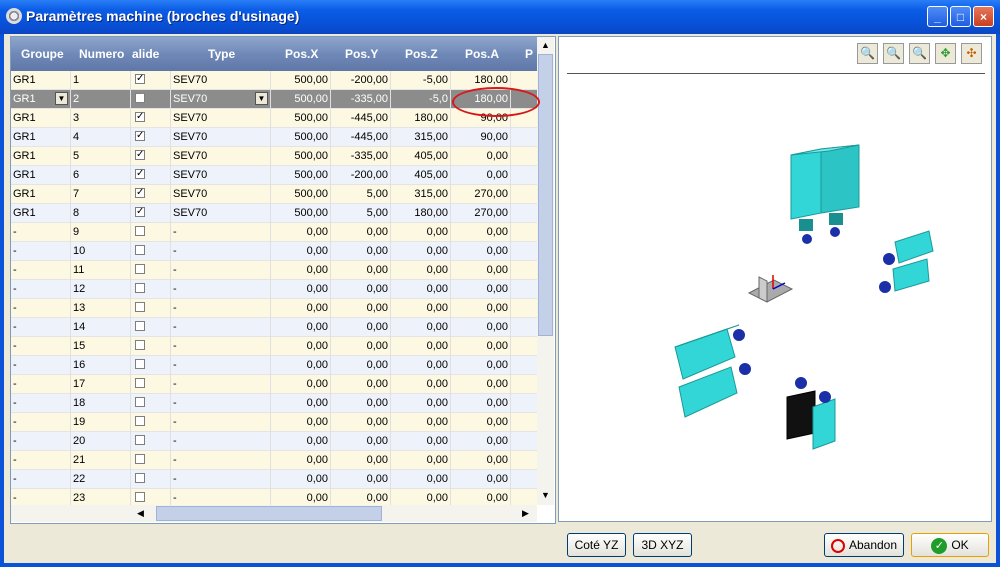 The width and height of the screenshot is (1000, 567). Describe the element at coordinates (76, 156) in the screenshot. I see `cell-numero: 5` at that location.